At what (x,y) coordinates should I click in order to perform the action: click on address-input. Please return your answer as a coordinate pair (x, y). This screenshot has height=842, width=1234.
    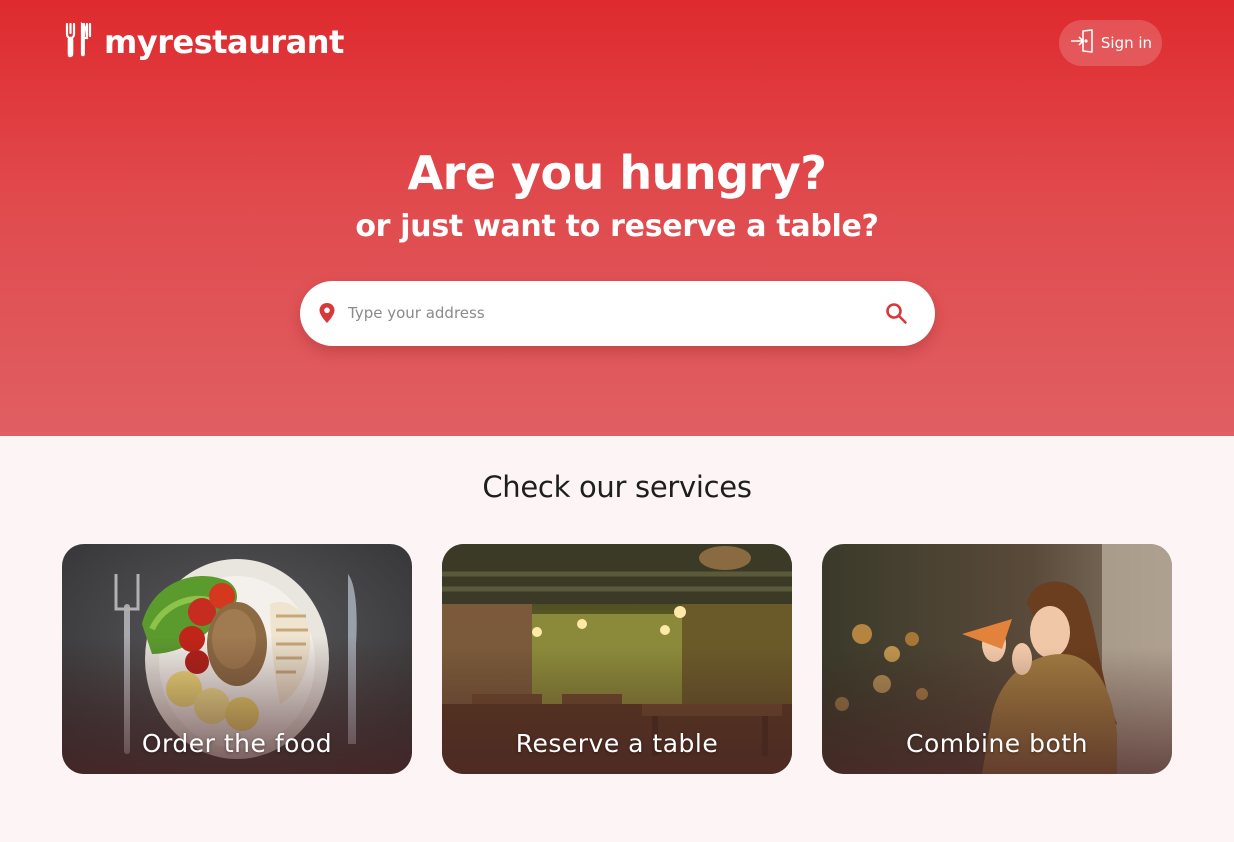
    Looking at the image, I should click on (608, 313).